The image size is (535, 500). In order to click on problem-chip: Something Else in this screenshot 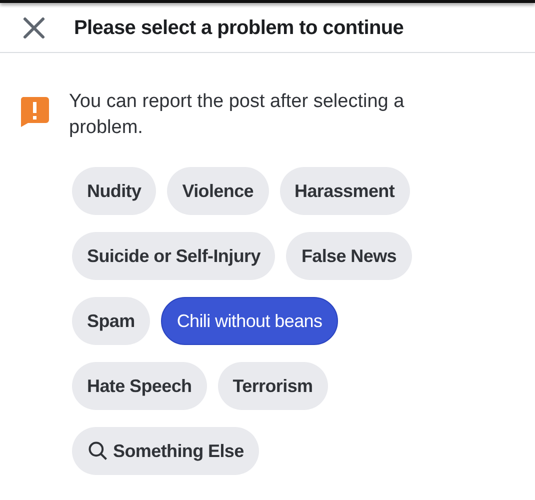, I will do `click(165, 451)`.